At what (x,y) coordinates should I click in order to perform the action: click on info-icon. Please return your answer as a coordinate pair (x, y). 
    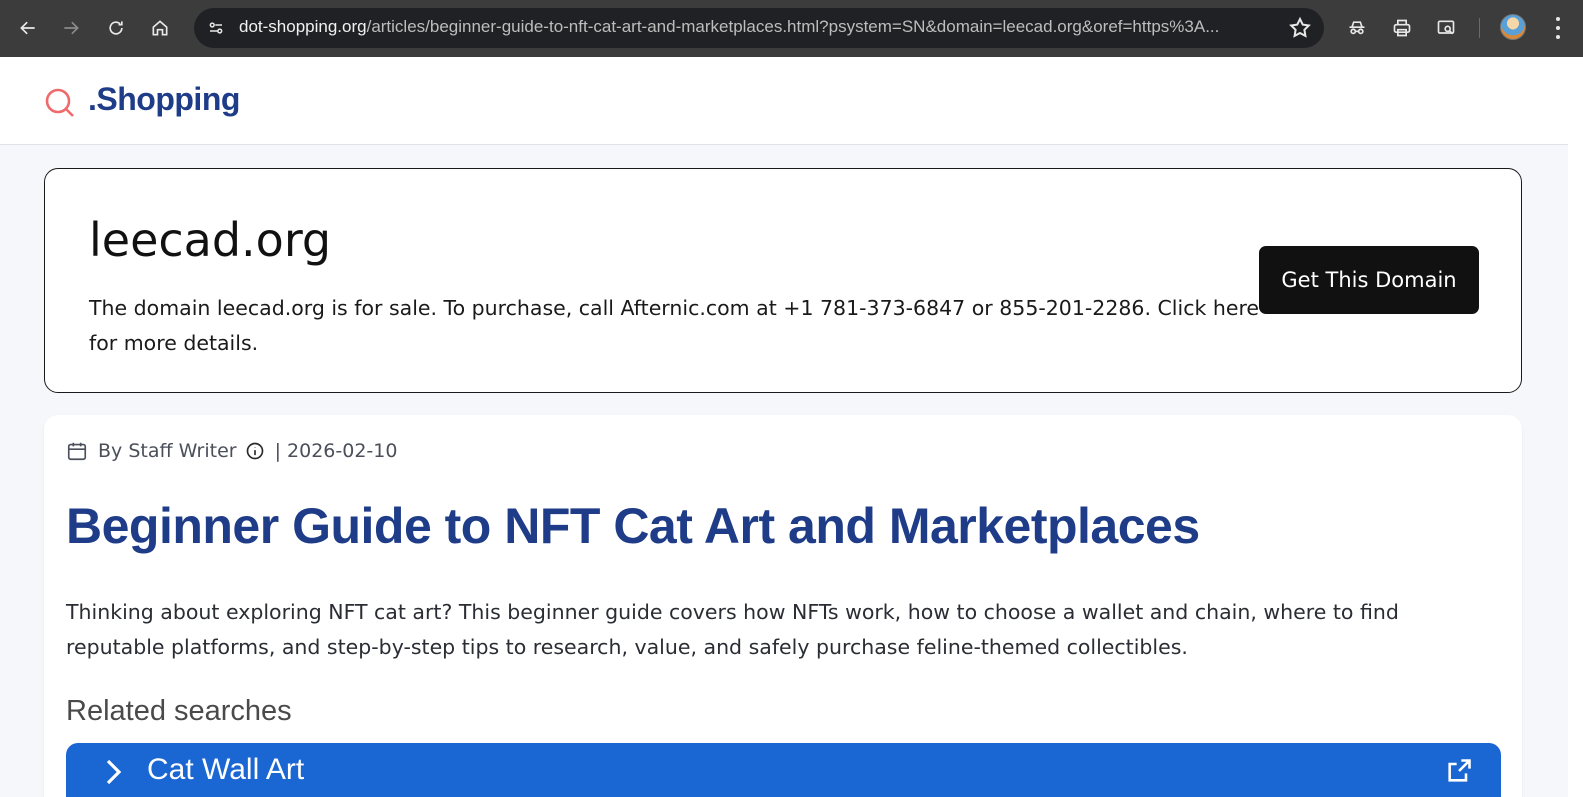
    Looking at the image, I should click on (255, 451).